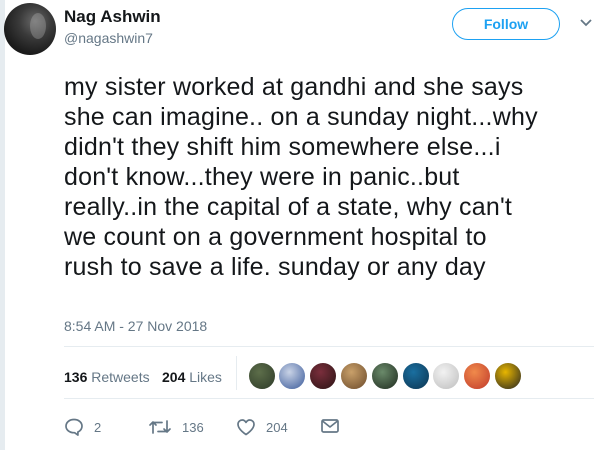  Describe the element at coordinates (2, 225) in the screenshot. I see `left-edge-rule` at that location.